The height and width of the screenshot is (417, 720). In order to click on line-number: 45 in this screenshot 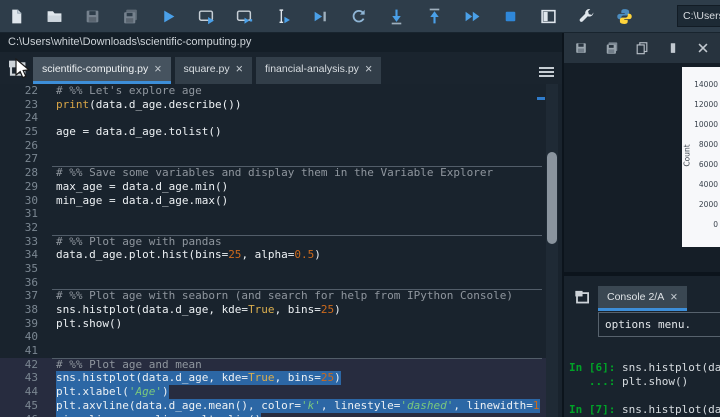, I will do `click(31, 405)`.